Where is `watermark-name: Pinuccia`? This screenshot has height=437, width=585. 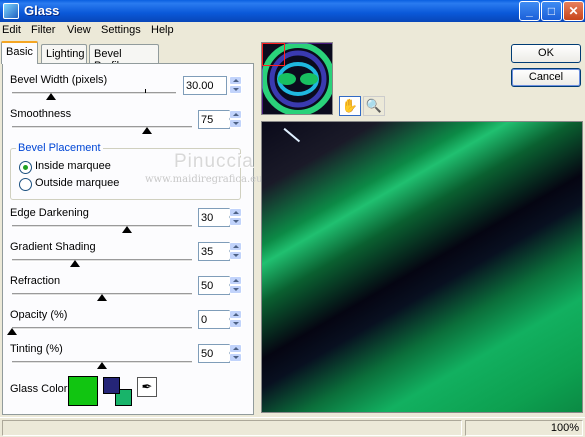
watermark-name: Pinuccia is located at coordinates (214, 161).